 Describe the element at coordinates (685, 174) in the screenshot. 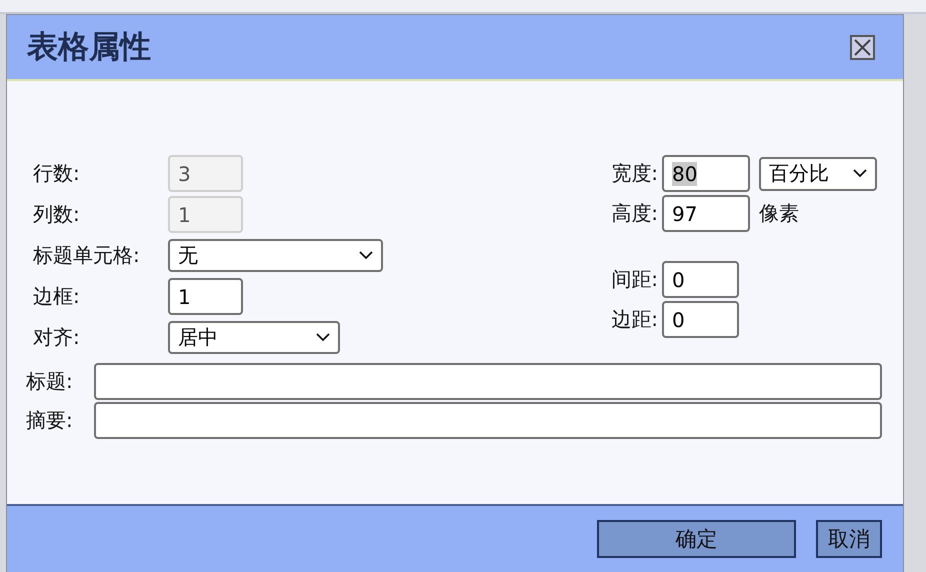

I see `field-value: 80` at that location.